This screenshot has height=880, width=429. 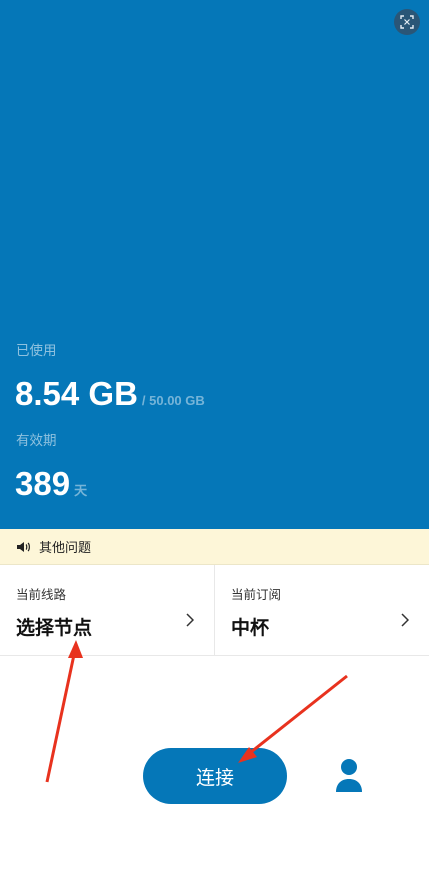 I want to click on validity-label: 有效期, so click(x=36, y=441).